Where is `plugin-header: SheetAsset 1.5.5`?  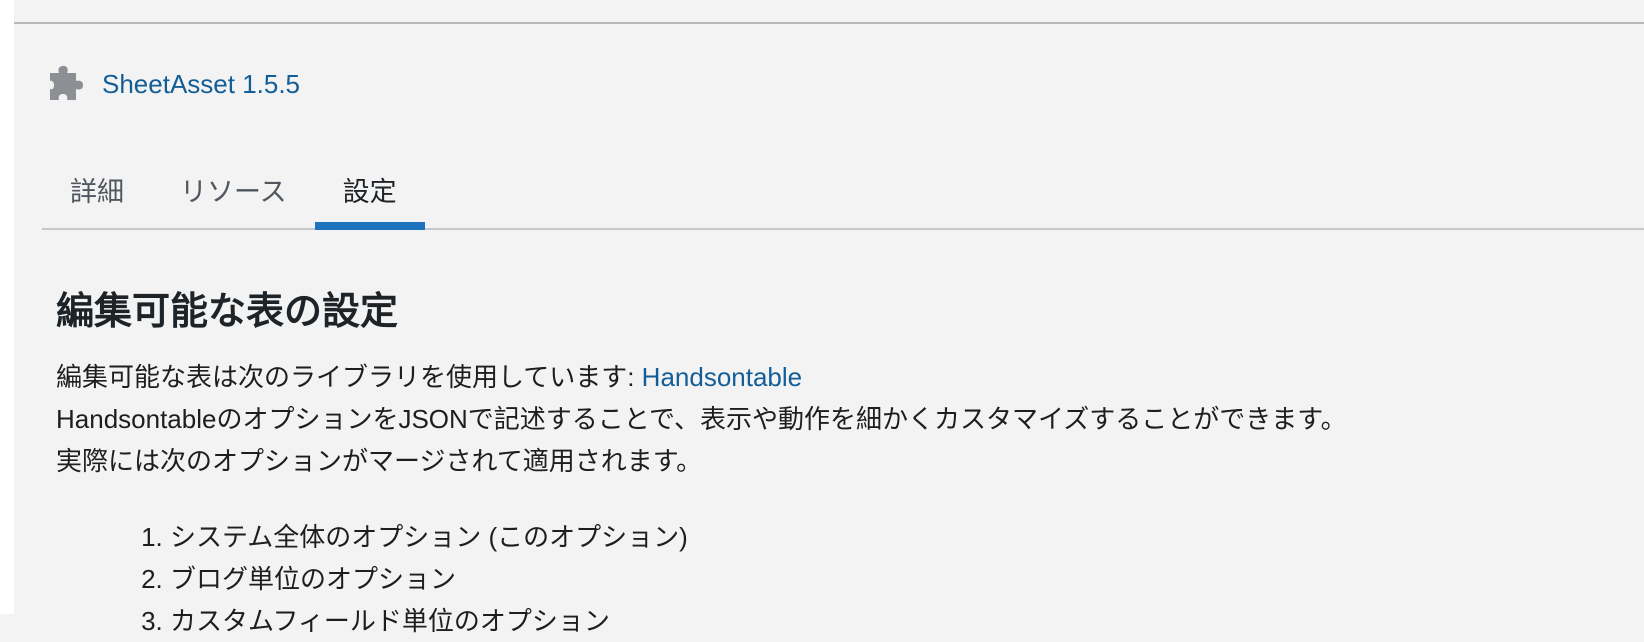
plugin-header: SheetAsset 1.5.5 is located at coordinates (173, 84).